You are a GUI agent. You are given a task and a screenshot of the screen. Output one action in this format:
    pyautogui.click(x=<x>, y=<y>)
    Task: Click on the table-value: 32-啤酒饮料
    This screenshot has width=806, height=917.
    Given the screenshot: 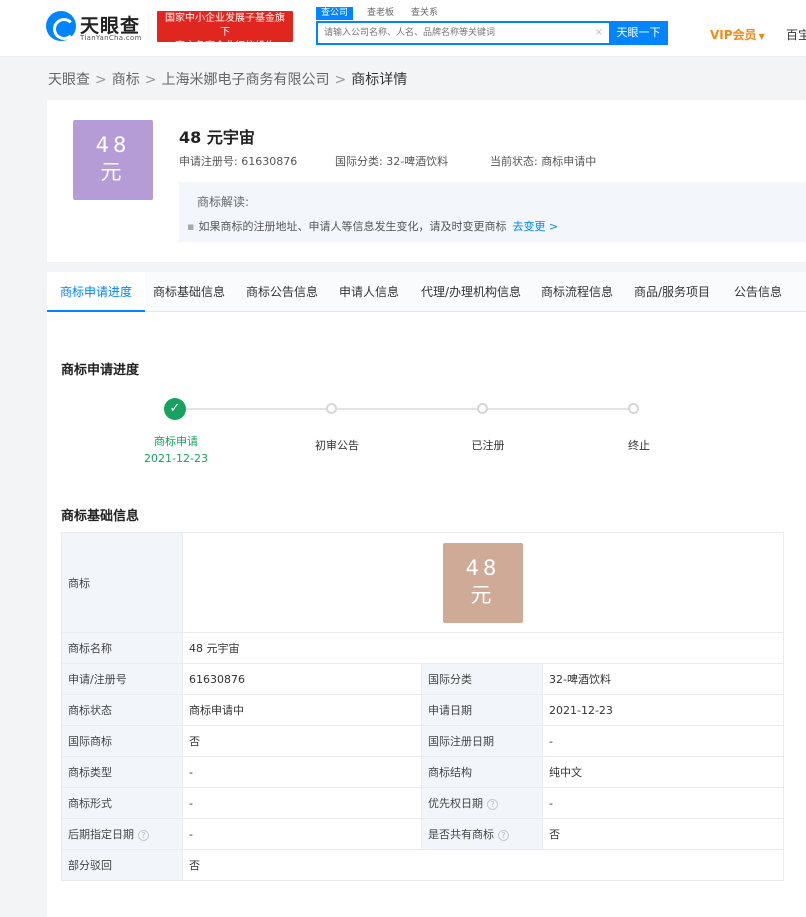 What is the action you would take?
    pyautogui.click(x=663, y=679)
    